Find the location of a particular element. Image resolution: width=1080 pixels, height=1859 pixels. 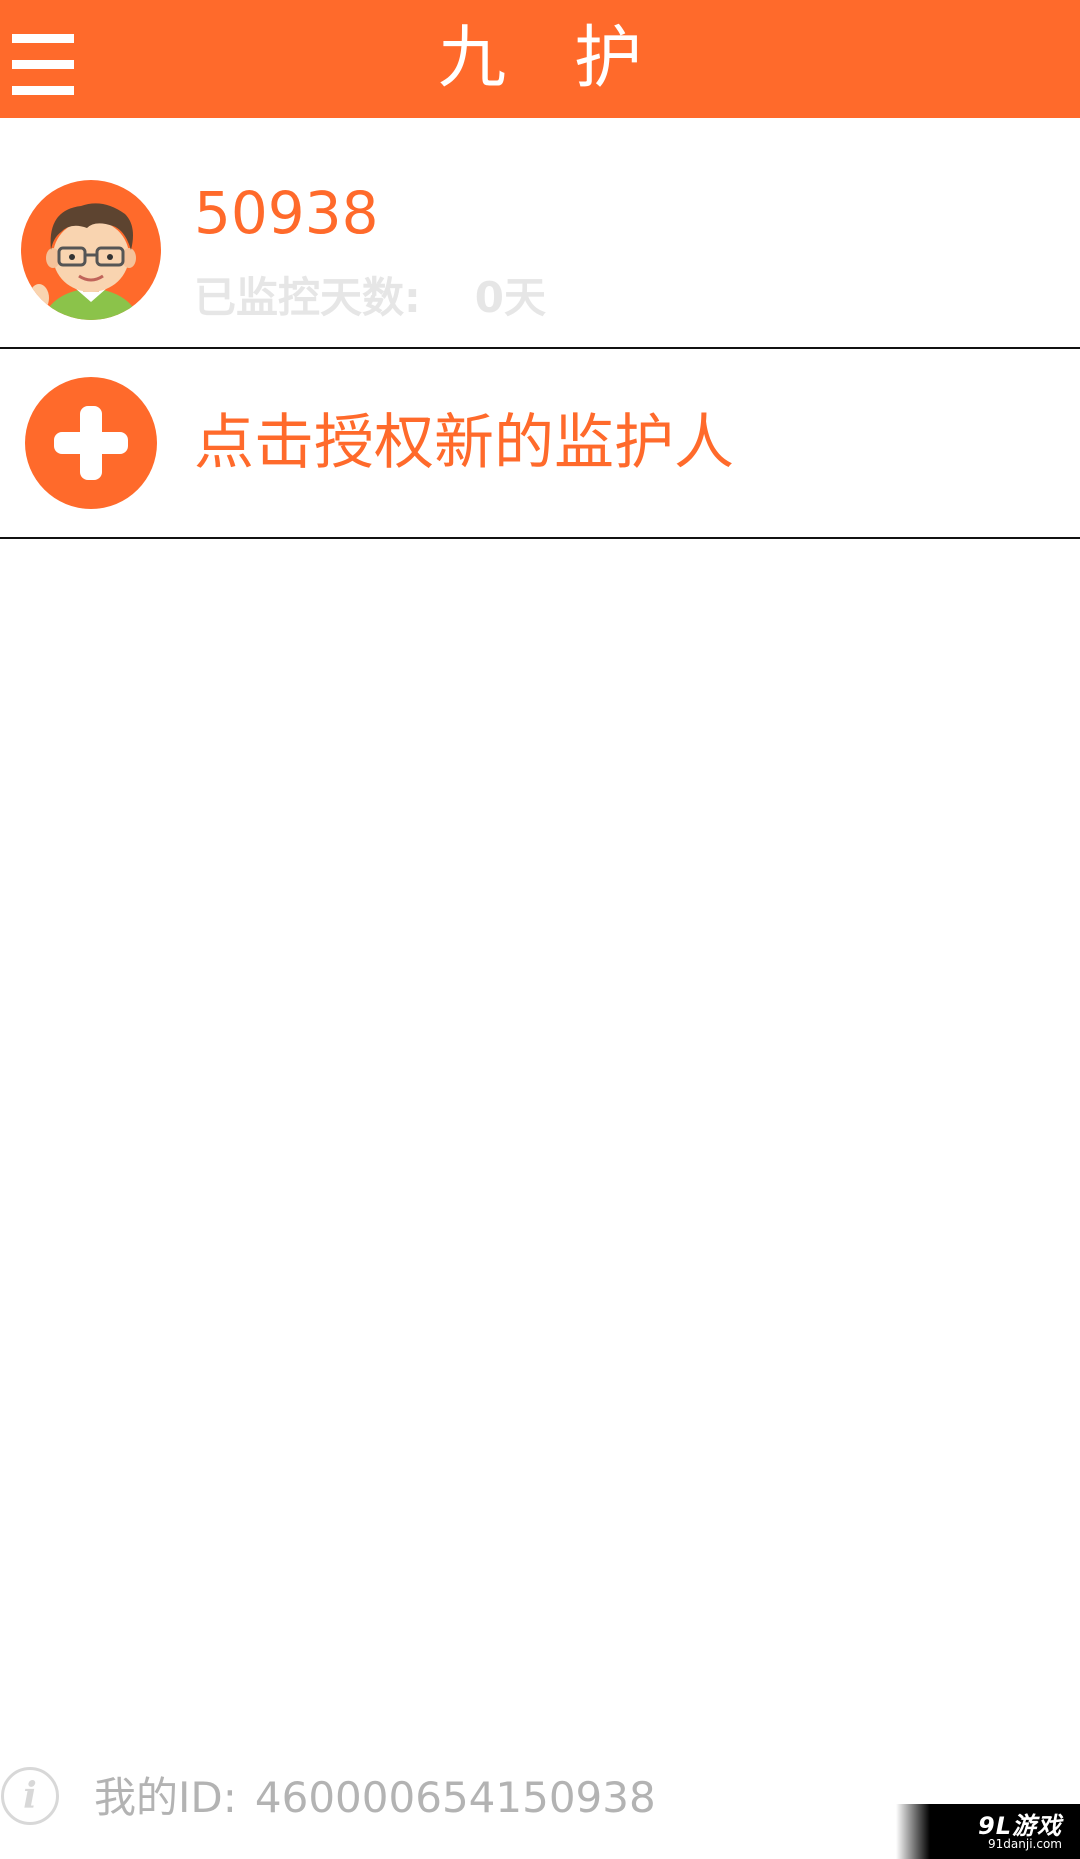

info-icon: i is located at coordinates (30, 1796).